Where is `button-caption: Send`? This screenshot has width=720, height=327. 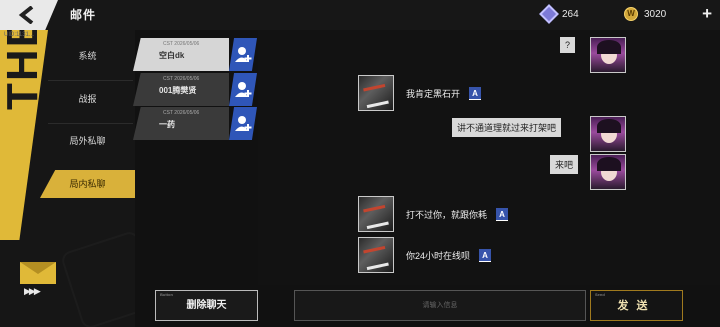 button-caption: Send is located at coordinates (600, 294).